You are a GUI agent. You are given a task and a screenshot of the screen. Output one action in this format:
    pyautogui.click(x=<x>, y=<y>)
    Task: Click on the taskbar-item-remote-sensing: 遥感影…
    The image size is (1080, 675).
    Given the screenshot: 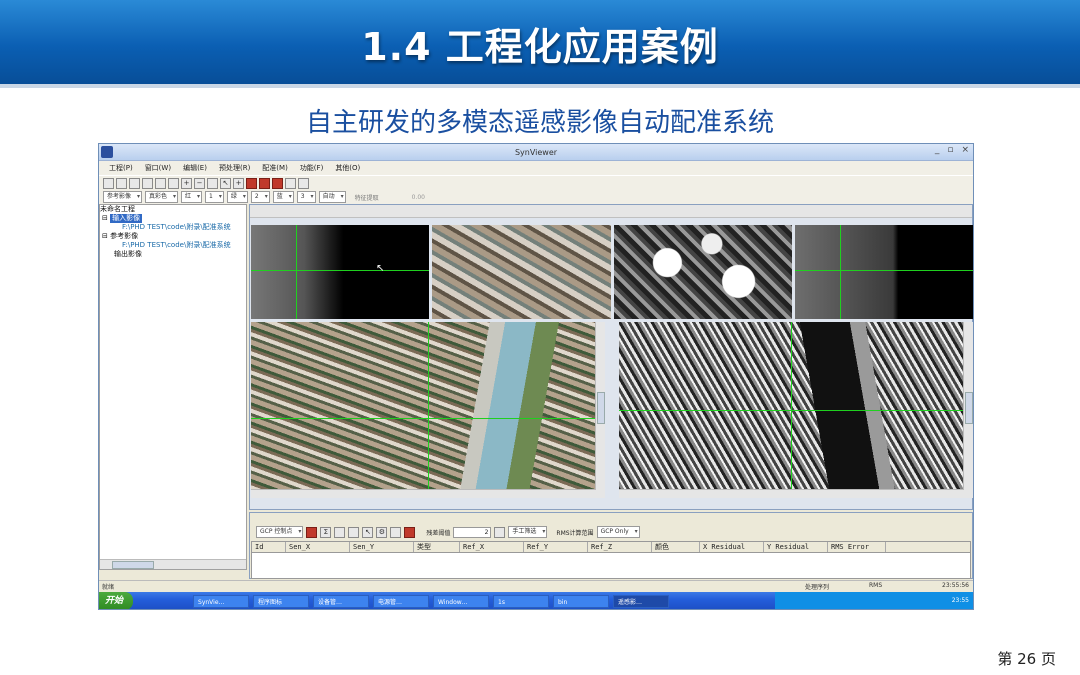 What is the action you would take?
    pyautogui.click(x=641, y=601)
    